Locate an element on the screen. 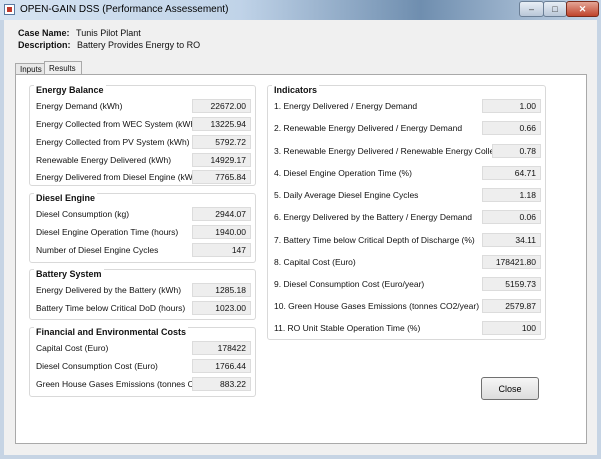  row-label: Energy Collected from WEC System (kWh) is located at coordinates (117, 124).